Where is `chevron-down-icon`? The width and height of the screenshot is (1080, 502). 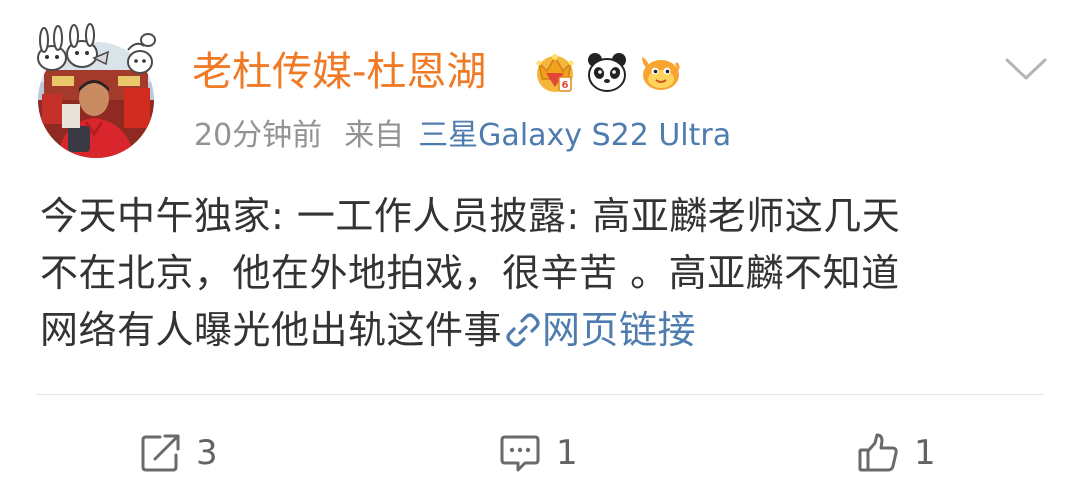
chevron-down-icon is located at coordinates (1026, 69).